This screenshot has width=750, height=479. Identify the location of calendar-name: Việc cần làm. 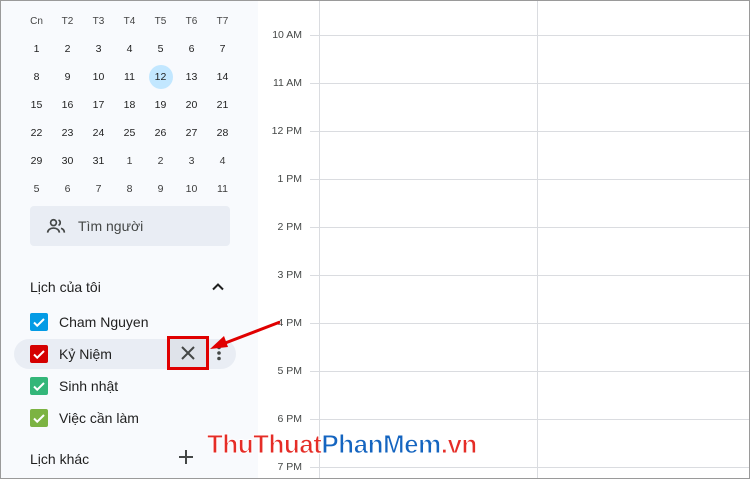
(99, 418).